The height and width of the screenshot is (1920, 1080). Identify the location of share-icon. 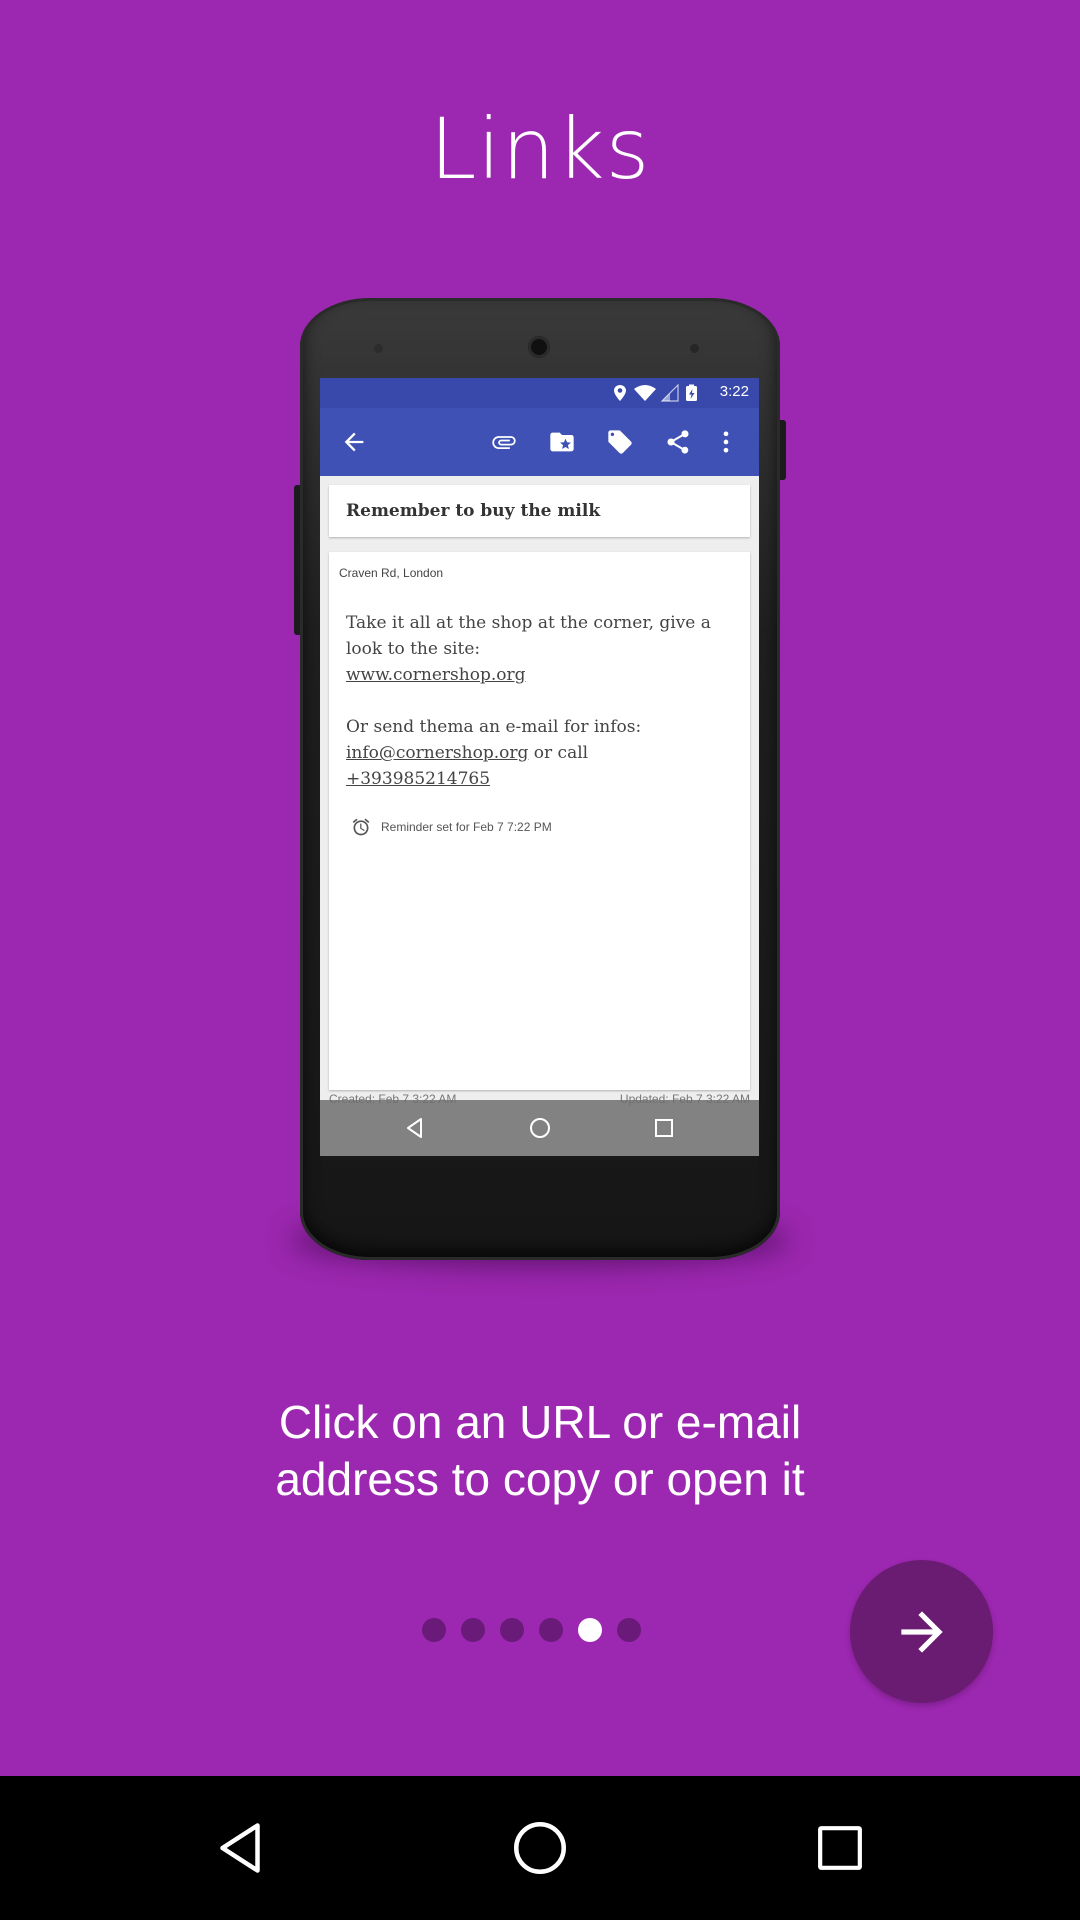
(678, 442).